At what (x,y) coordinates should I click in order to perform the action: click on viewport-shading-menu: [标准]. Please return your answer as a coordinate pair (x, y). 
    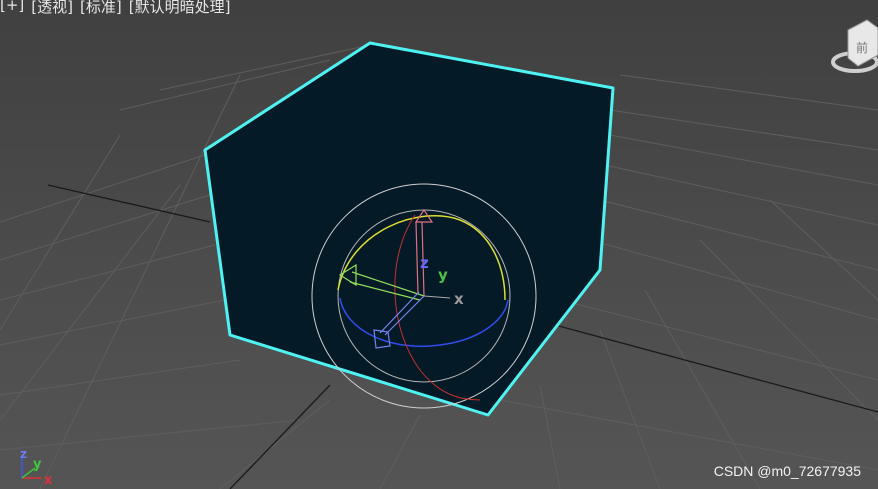
    Looking at the image, I should click on (101, 8).